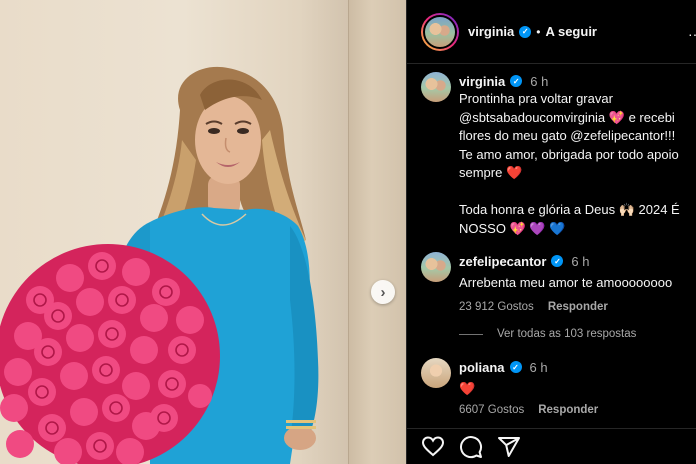 This screenshot has height=464, width=696. I want to click on comment-likes: 23 912 Gostos, so click(496, 307).